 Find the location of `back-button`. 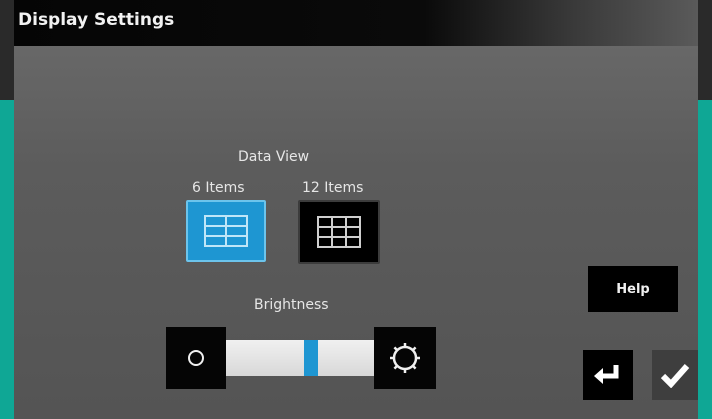

back-button is located at coordinates (608, 375).